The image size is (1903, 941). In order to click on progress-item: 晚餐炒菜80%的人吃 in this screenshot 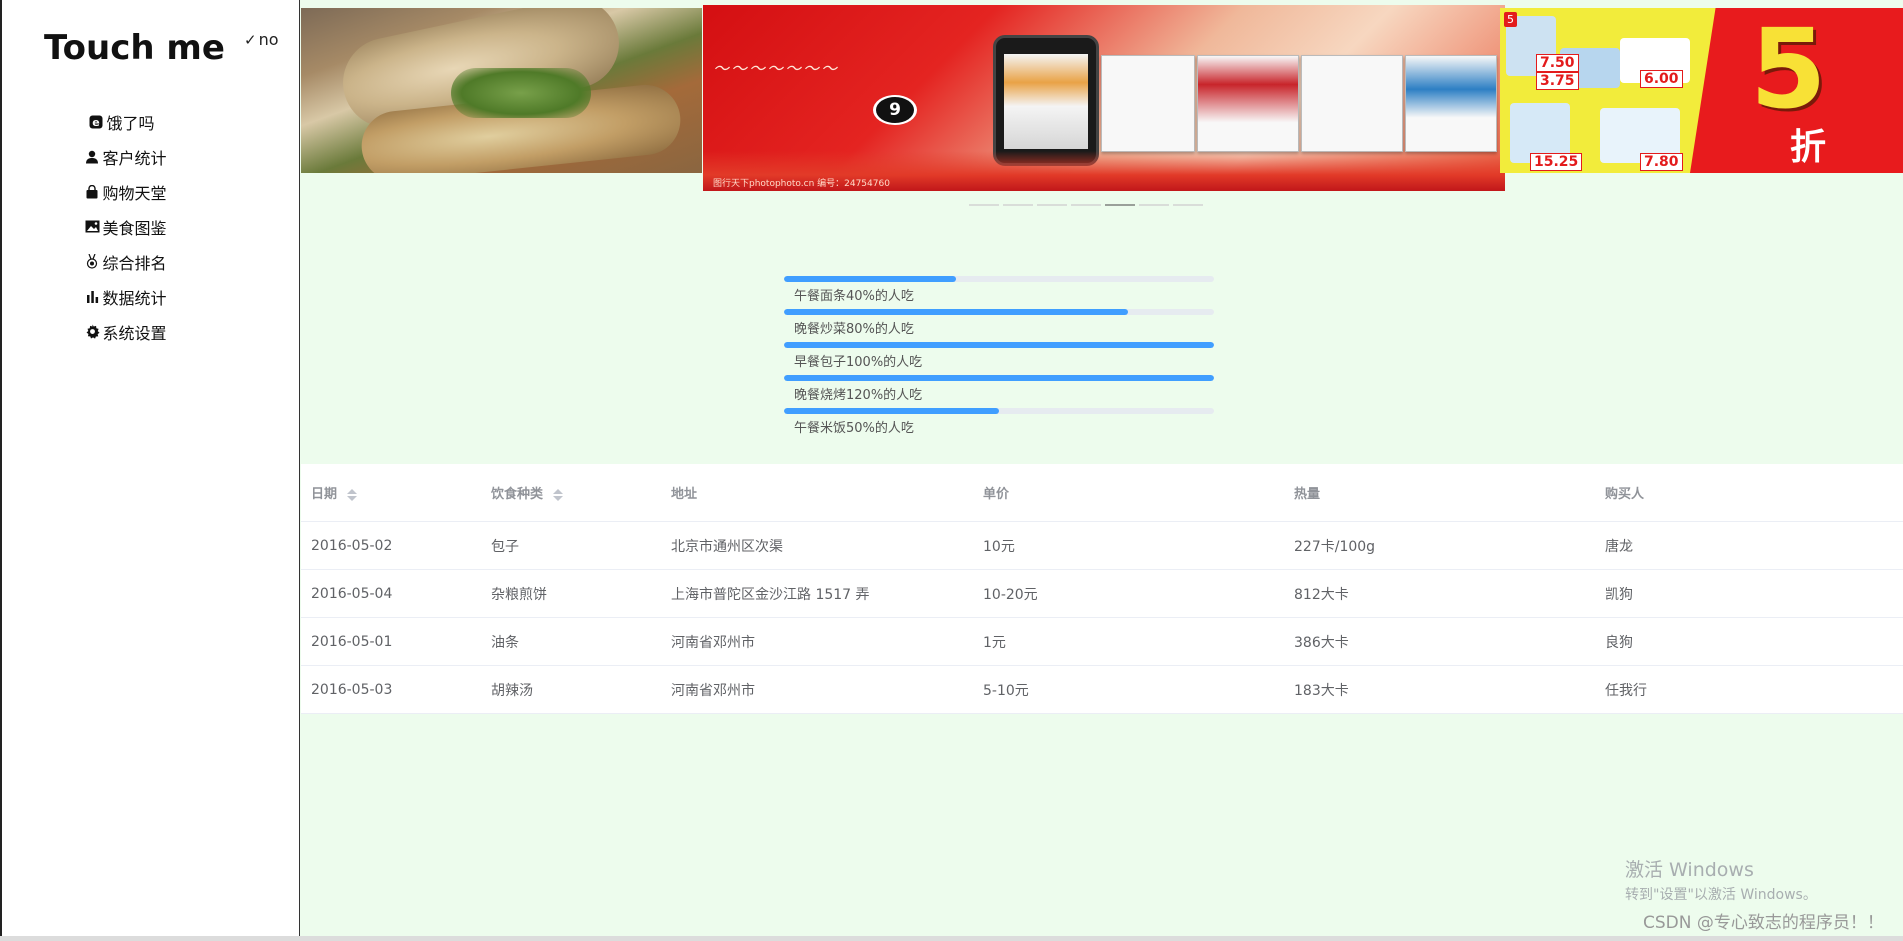, I will do `click(999, 325)`.